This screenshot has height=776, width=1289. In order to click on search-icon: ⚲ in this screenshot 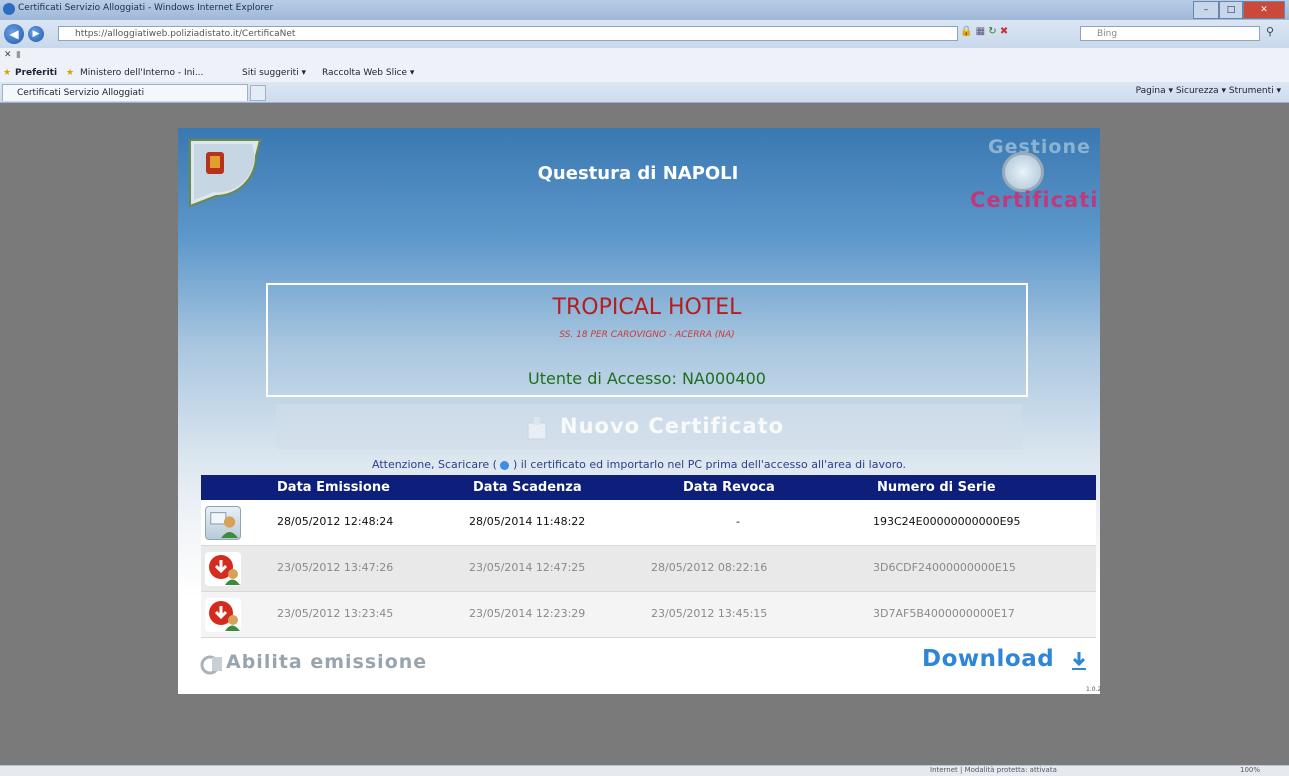, I will do `click(1270, 31)`.